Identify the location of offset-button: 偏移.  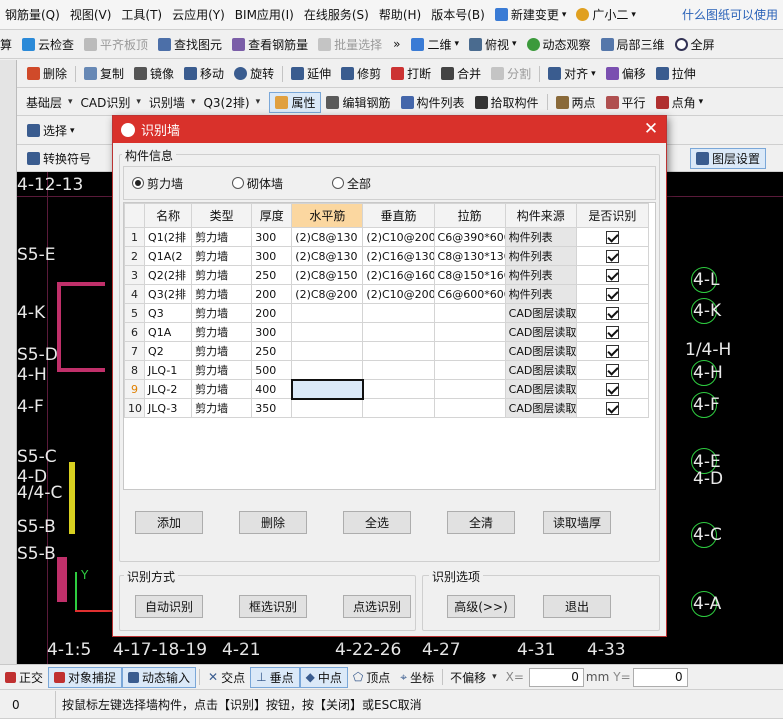
(626, 74).